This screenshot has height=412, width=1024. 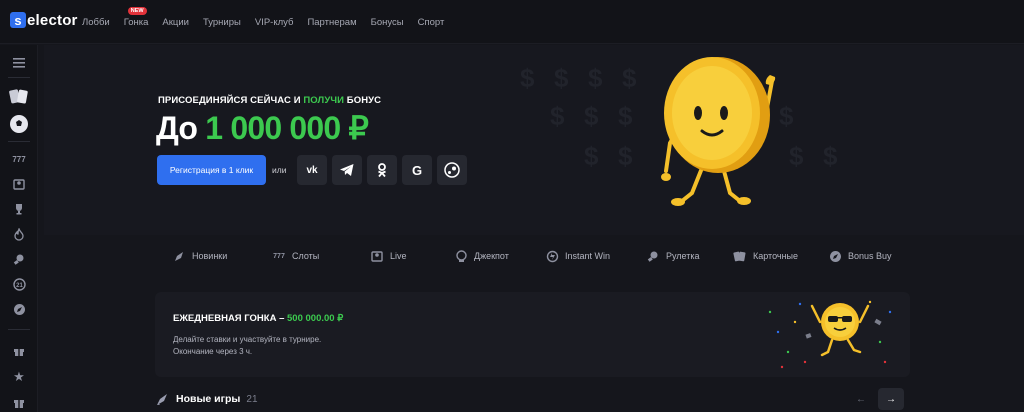 I want to click on google-login-button: G, so click(x=417, y=170).